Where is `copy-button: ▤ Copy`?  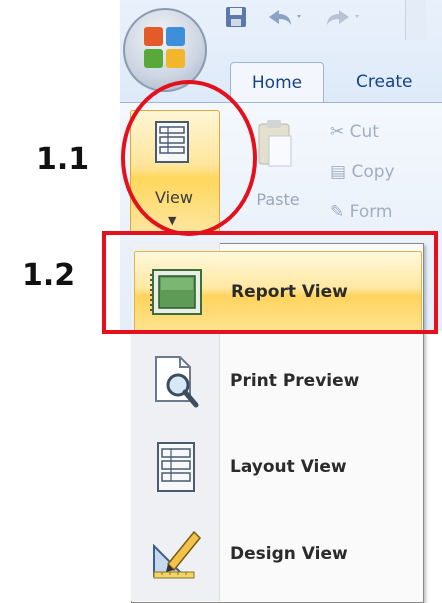
copy-button: ▤ Copy is located at coordinates (362, 172).